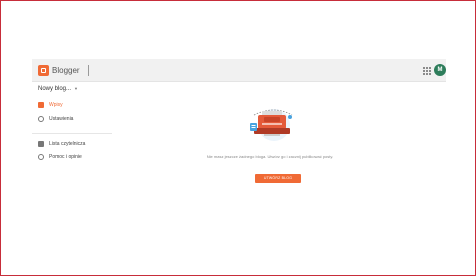 The width and height of the screenshot is (476, 276). What do you see at coordinates (271, 125) in the screenshot?
I see `typewriter-illustration` at bounding box center [271, 125].